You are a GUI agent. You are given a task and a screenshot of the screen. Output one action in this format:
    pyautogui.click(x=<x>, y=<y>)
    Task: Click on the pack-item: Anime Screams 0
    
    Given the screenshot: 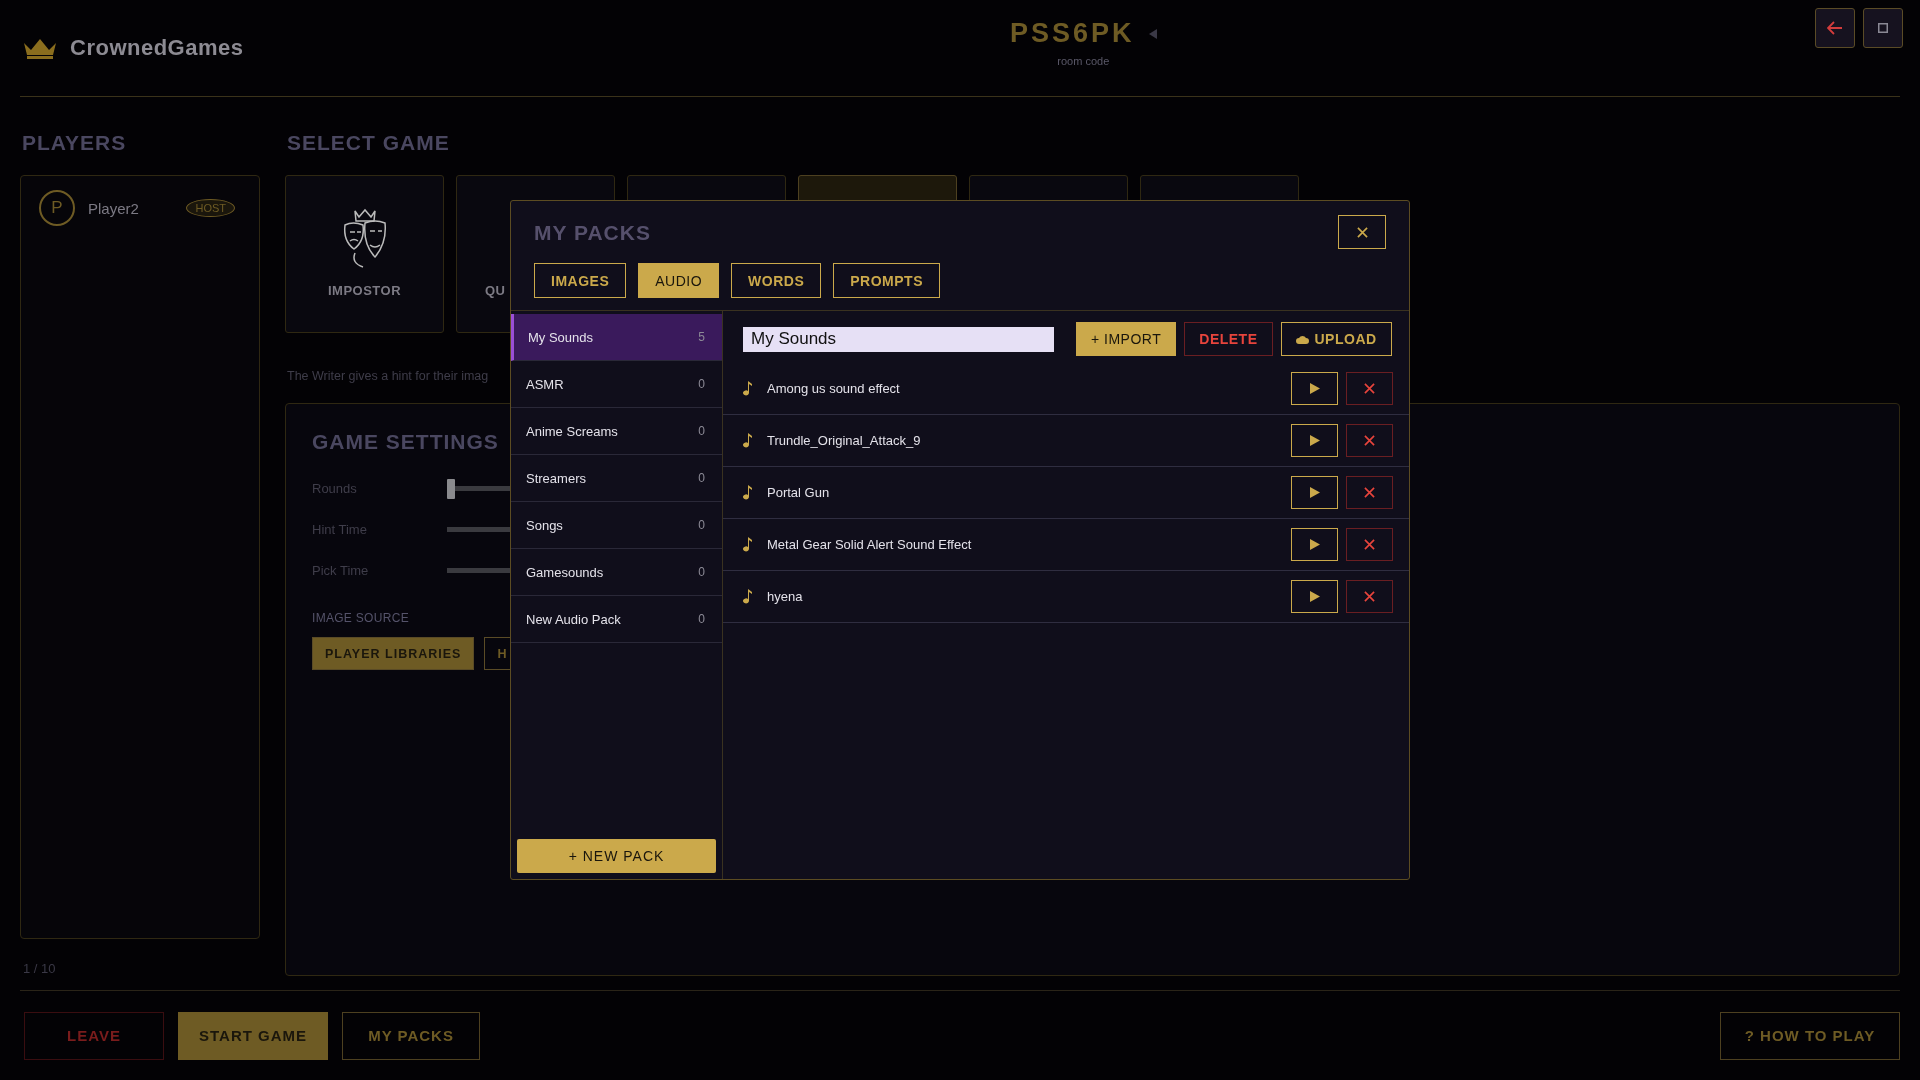 What is the action you would take?
    pyautogui.click(x=616, y=431)
    